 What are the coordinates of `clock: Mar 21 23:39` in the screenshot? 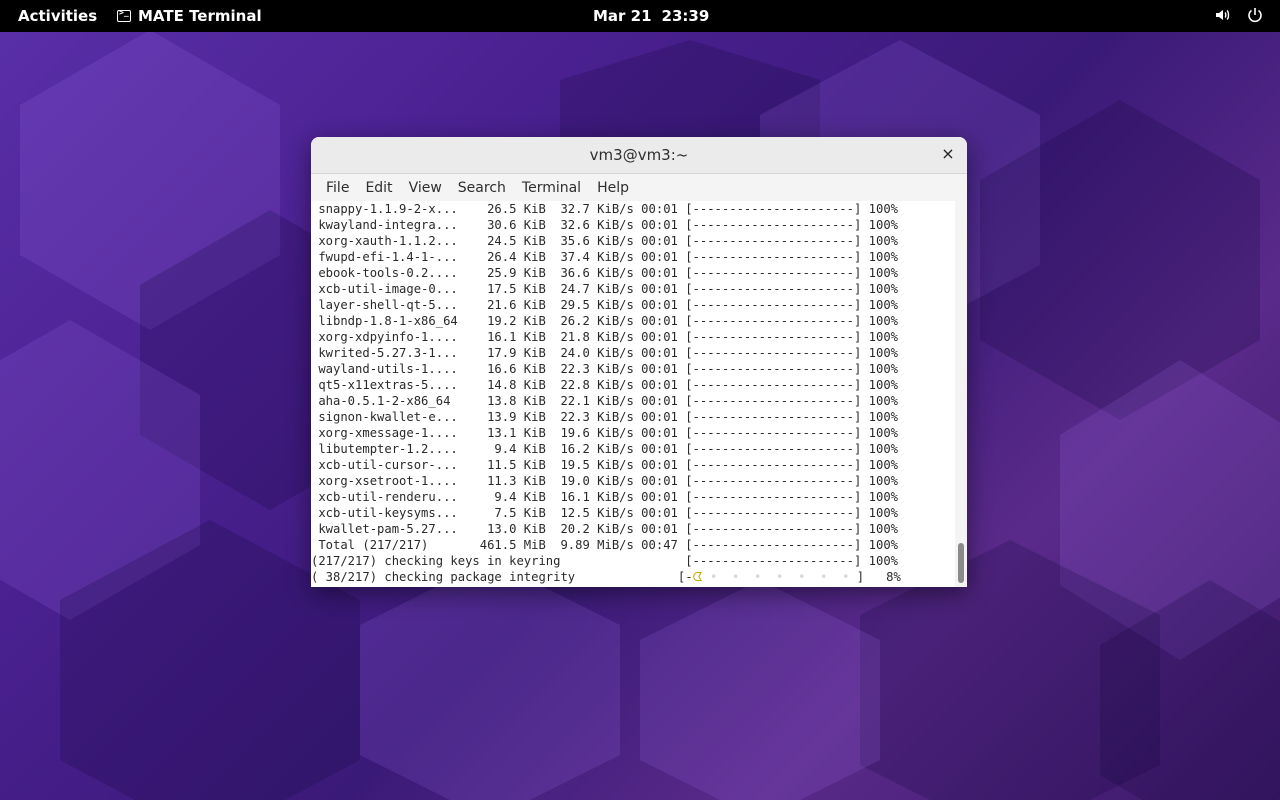 It's located at (651, 16).